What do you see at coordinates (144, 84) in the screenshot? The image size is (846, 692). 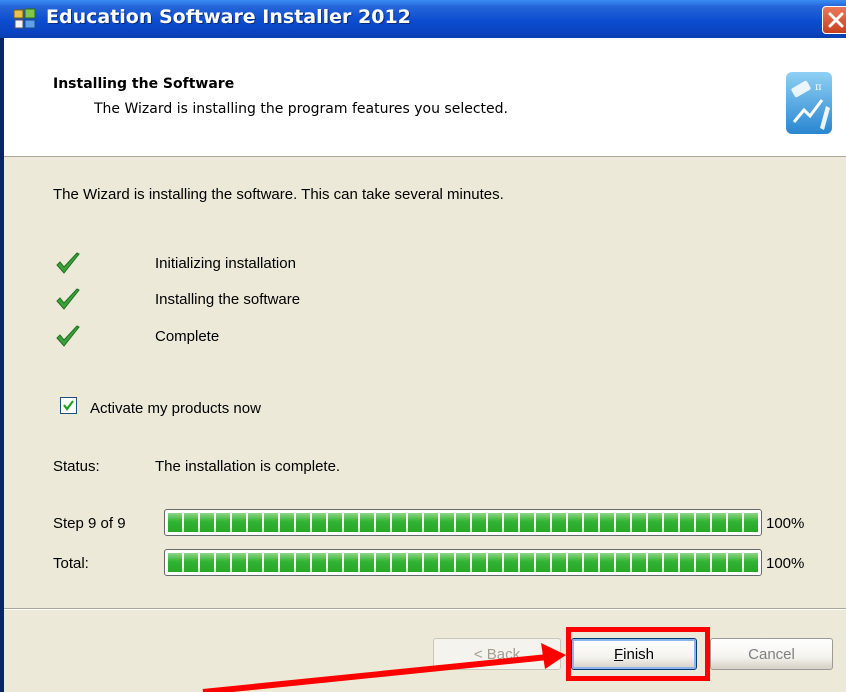 I see `header-title: Installing the Software` at bounding box center [144, 84].